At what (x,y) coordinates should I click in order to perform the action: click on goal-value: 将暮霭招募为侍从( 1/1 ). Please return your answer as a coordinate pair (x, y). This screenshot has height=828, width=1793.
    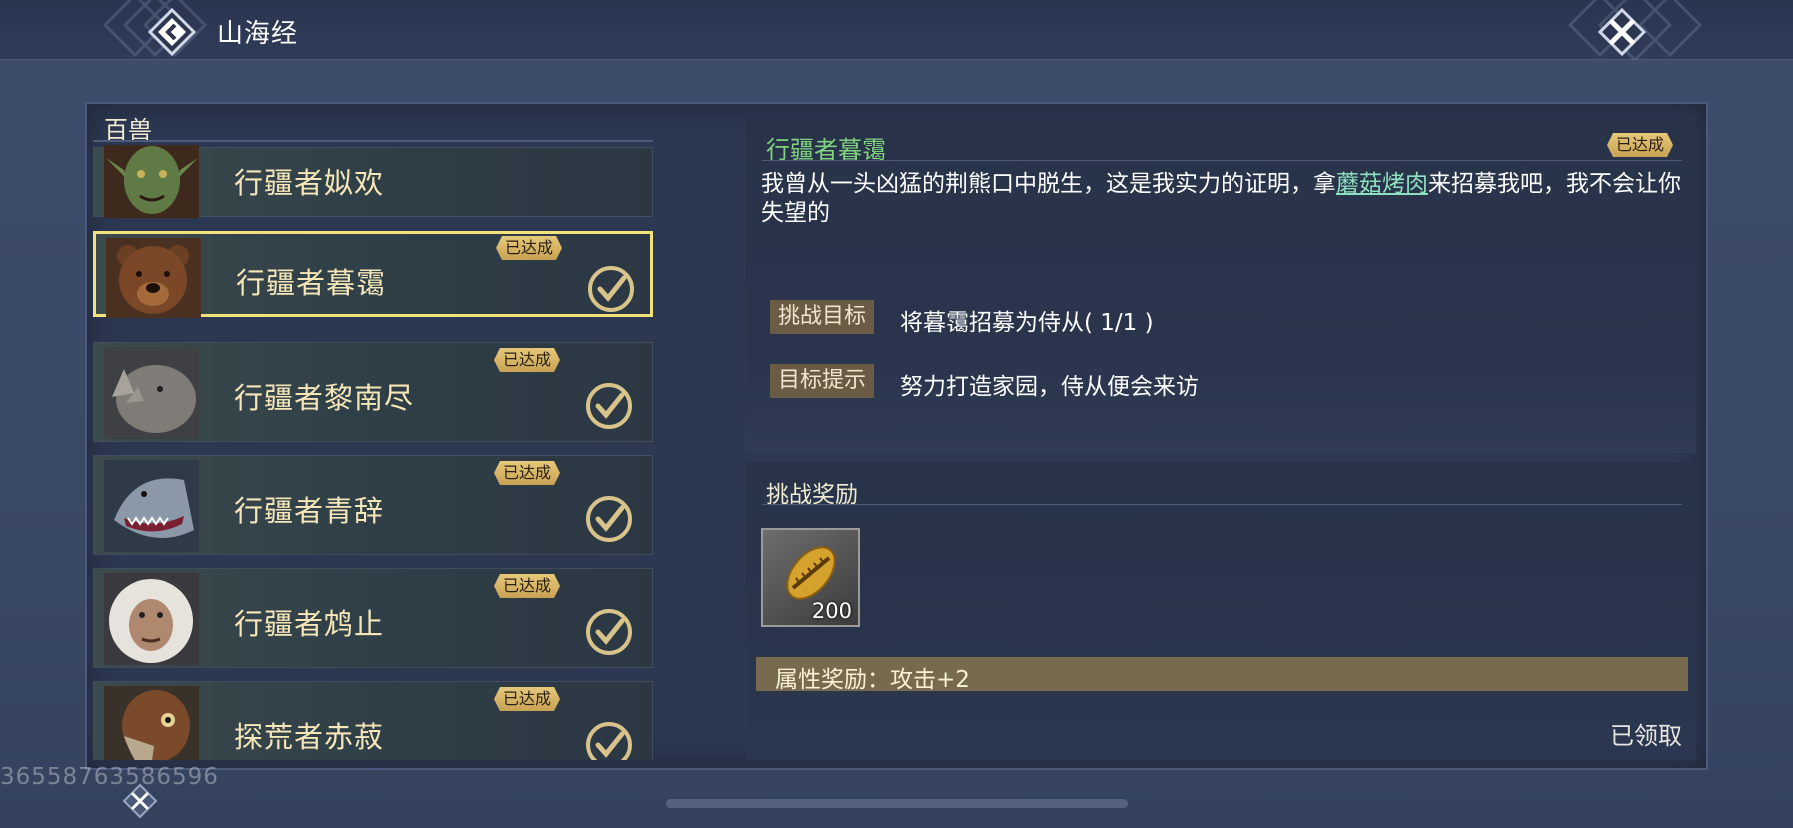
    Looking at the image, I should click on (1027, 323).